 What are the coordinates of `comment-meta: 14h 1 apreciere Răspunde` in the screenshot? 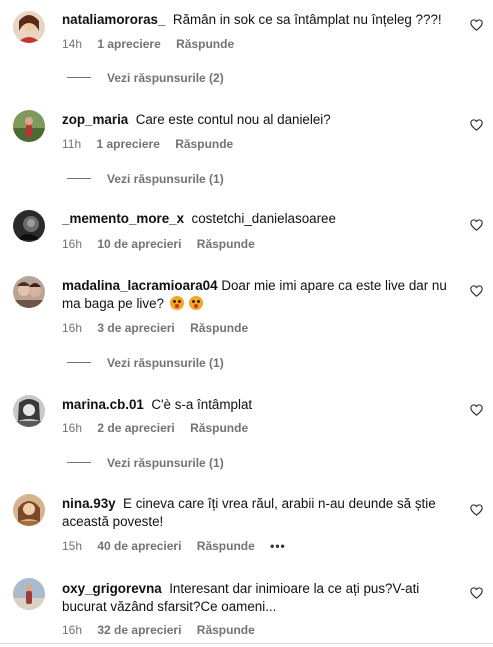 It's located at (154, 44).